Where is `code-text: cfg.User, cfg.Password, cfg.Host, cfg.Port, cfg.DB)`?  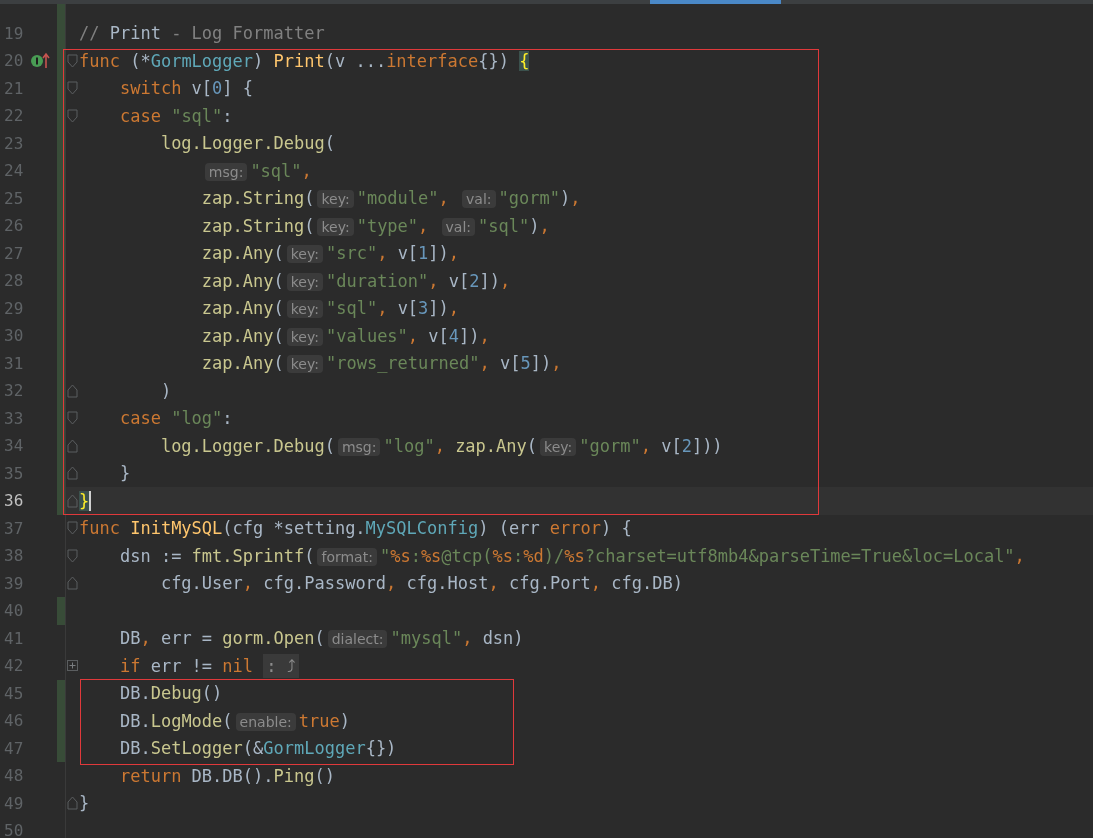
code-text: cfg.User, cfg.Password, cfg.Host, cfg.Port, cfg.DB) is located at coordinates (421, 583).